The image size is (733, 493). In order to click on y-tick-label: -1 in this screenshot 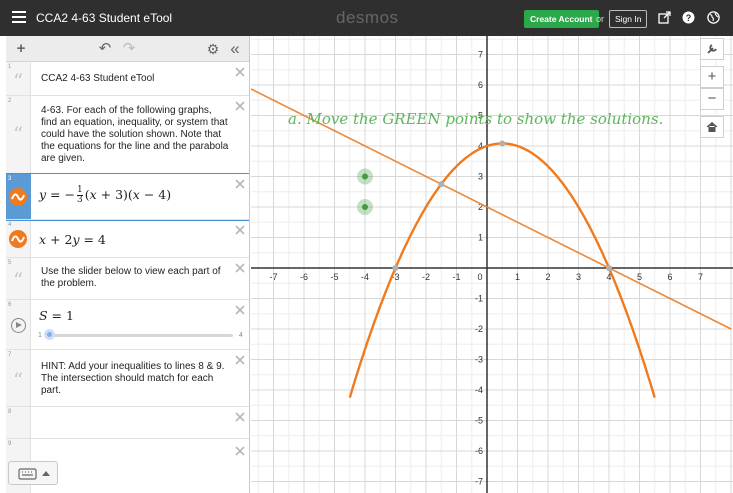, I will do `click(479, 299)`.